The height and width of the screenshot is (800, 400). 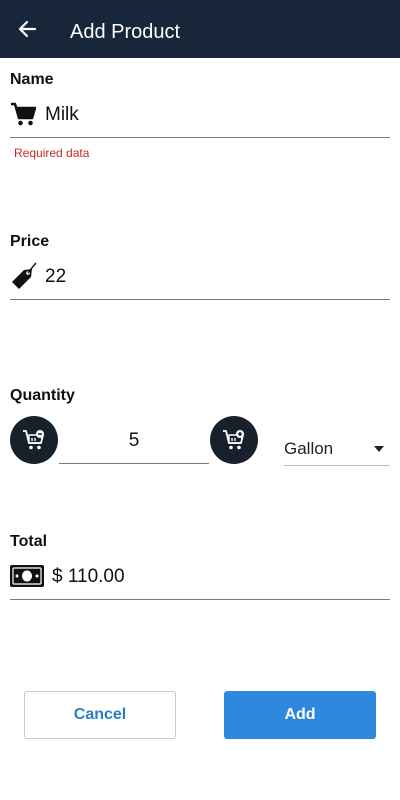 What do you see at coordinates (200, 279) in the screenshot?
I see `price-field: 22` at bounding box center [200, 279].